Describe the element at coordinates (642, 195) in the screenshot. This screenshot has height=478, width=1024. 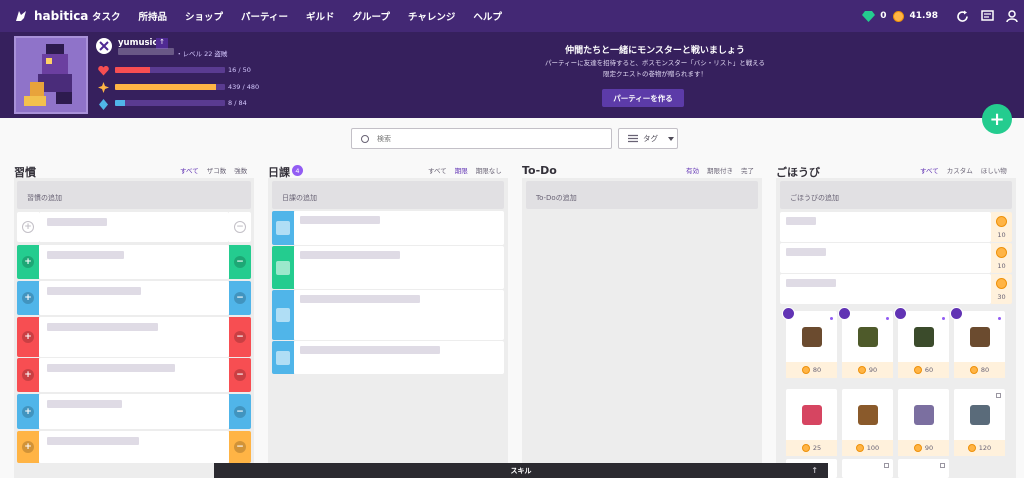
I see `add-todo-field: To-Doの追加` at that location.